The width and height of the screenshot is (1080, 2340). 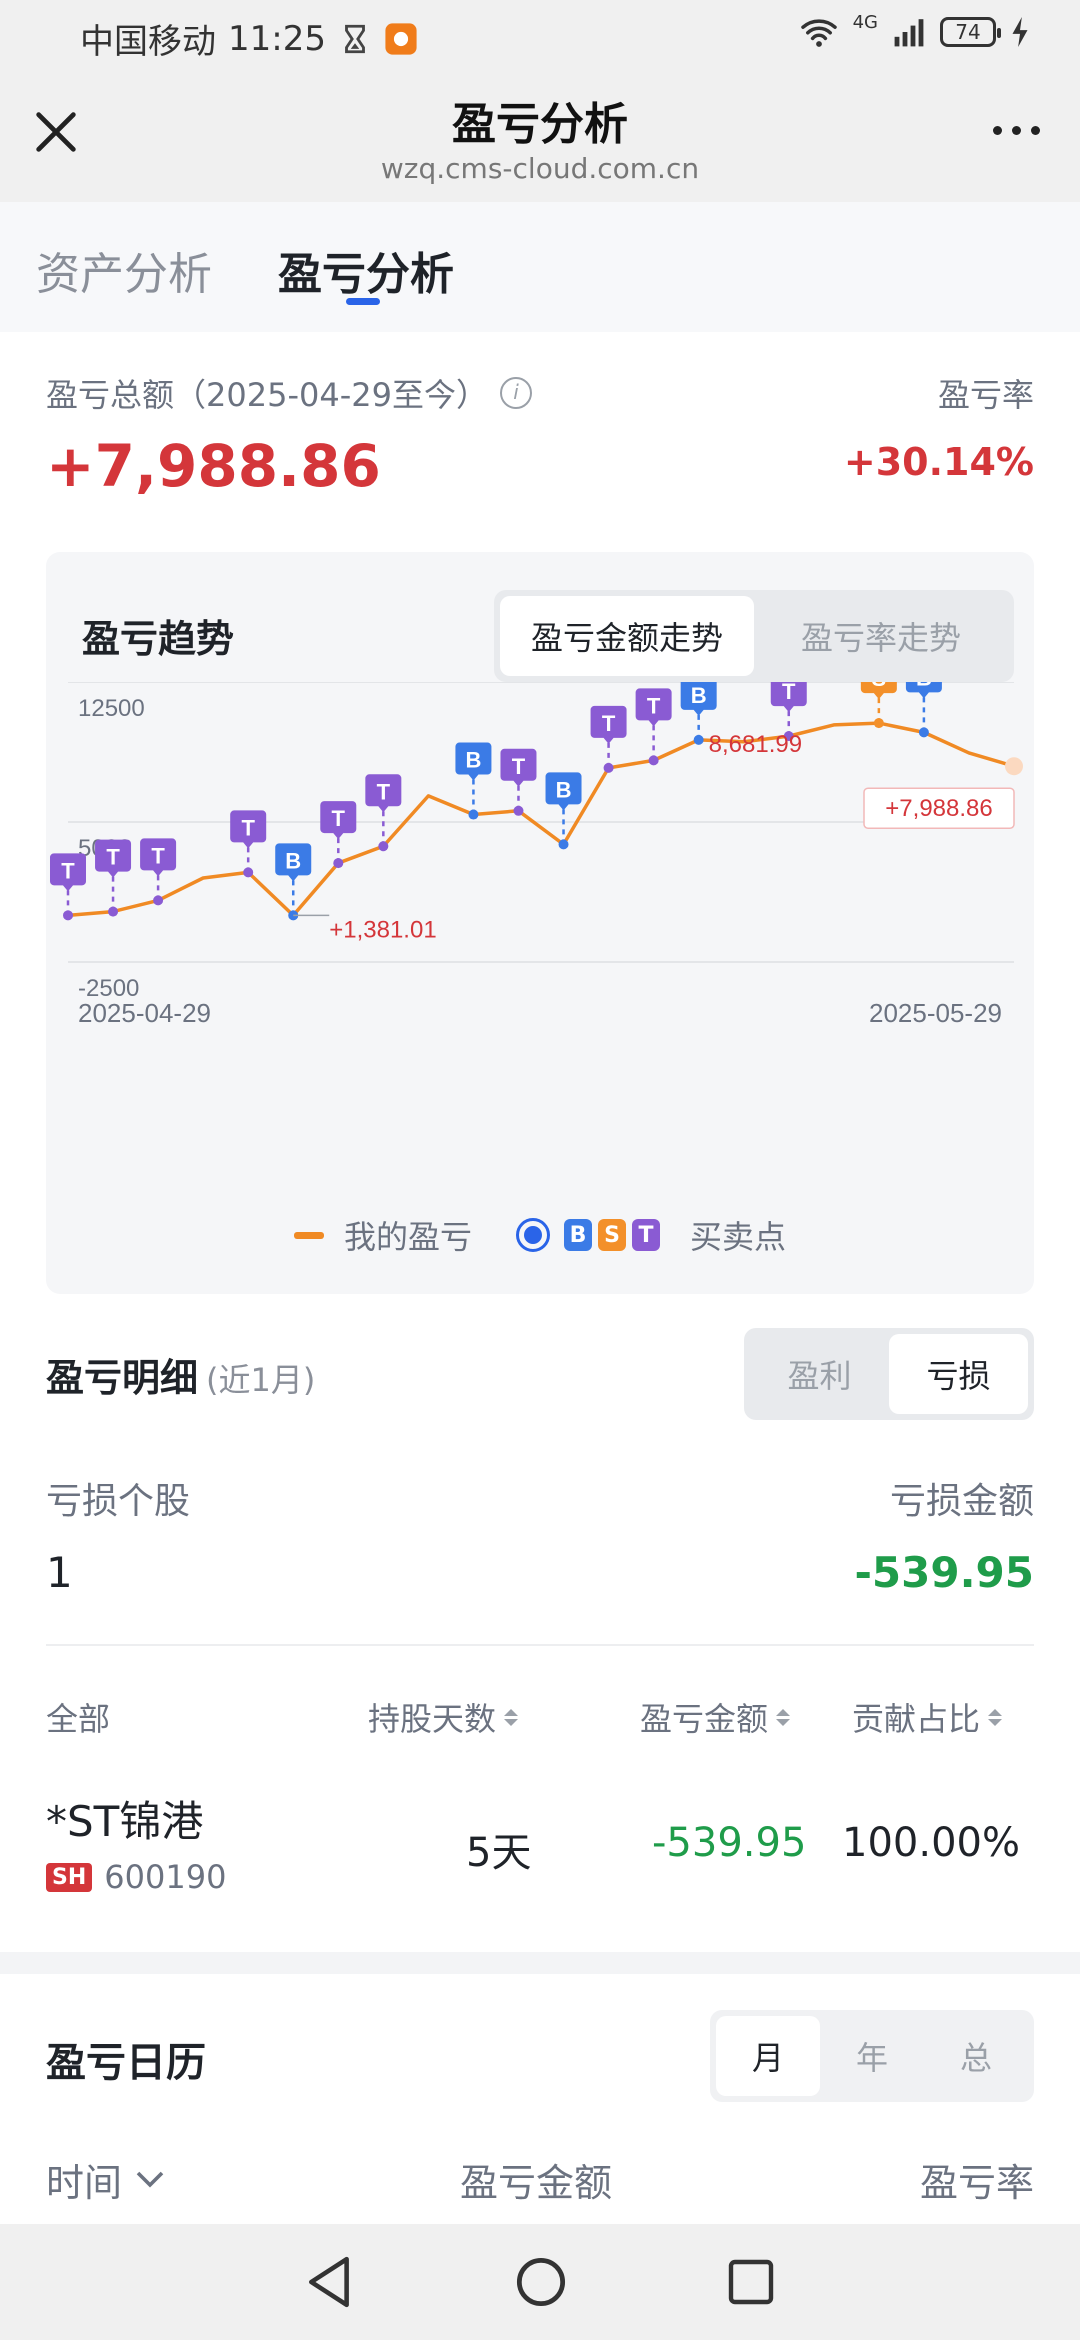 I want to click on carrier-label: 中国移动, so click(x=148, y=42).